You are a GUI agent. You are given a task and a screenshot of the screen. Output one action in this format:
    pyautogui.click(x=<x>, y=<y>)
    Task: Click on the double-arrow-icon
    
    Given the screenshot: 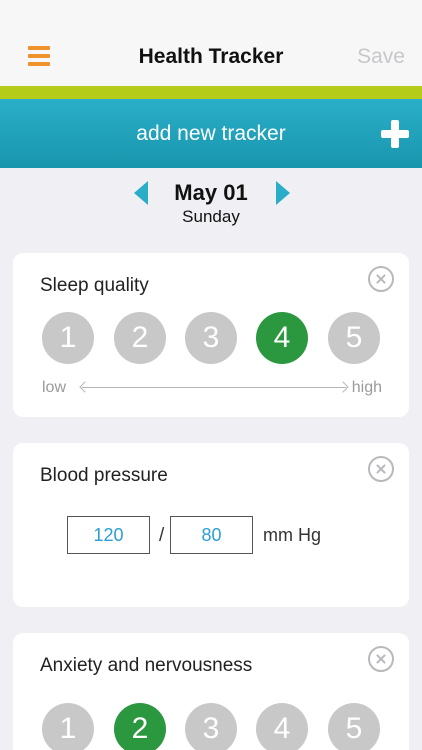 What is the action you would take?
    pyautogui.click(x=214, y=387)
    